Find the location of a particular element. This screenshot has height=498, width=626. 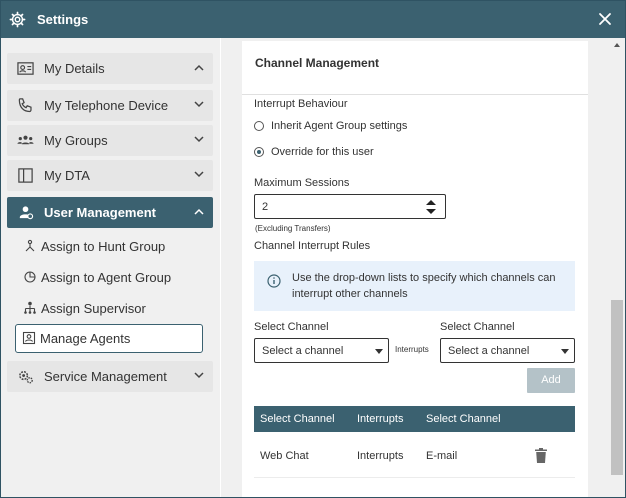

select-channel-label-2: Select Channel is located at coordinates (477, 327).